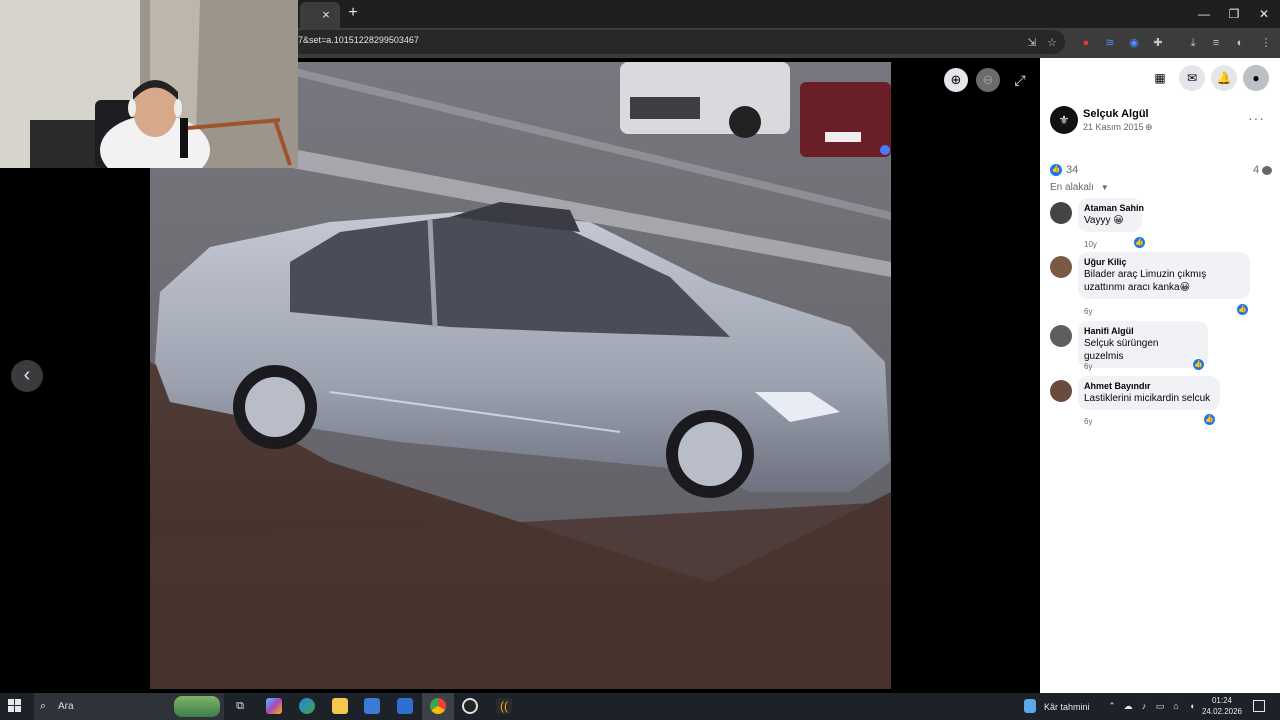 This screenshot has width=1280, height=720. What do you see at coordinates (1264, 14) in the screenshot?
I see `close-window-icon: ✕` at bounding box center [1264, 14].